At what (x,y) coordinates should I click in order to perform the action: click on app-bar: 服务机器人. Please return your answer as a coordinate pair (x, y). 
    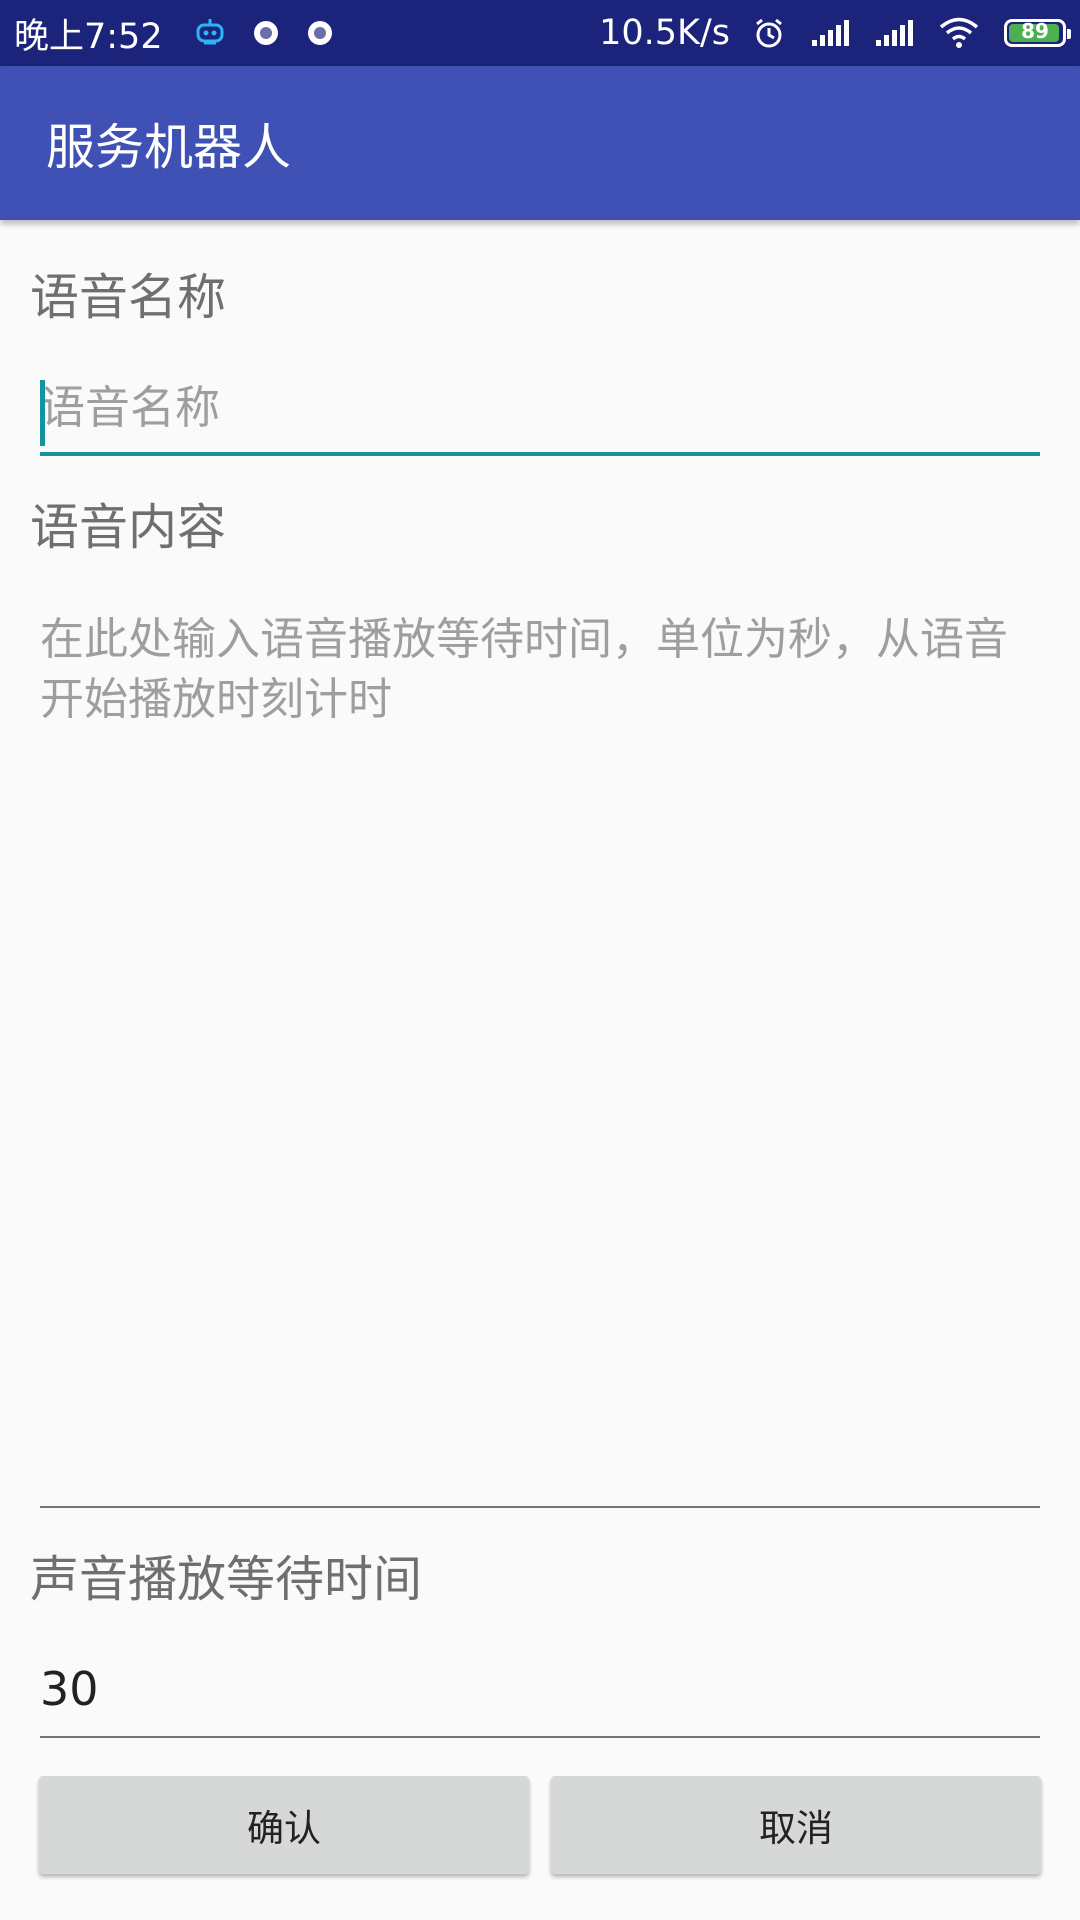
    Looking at the image, I should click on (540, 143).